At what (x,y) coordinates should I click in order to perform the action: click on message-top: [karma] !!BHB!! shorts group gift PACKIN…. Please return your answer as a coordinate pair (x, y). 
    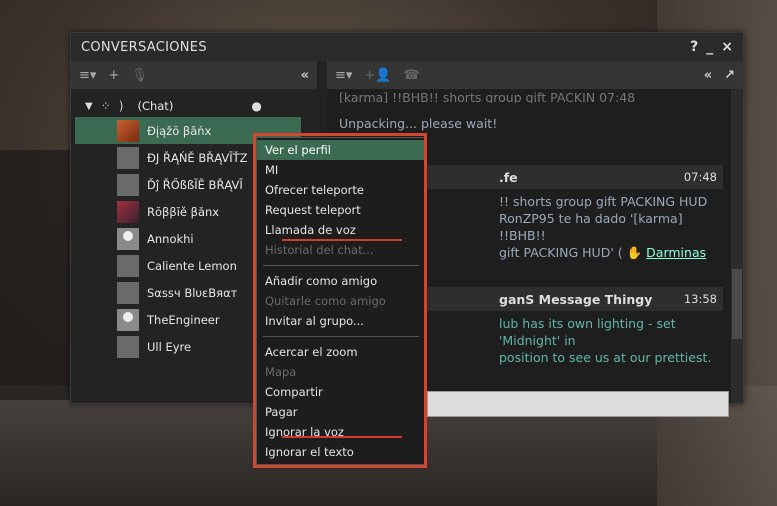
    Looking at the image, I should click on (528, 96).